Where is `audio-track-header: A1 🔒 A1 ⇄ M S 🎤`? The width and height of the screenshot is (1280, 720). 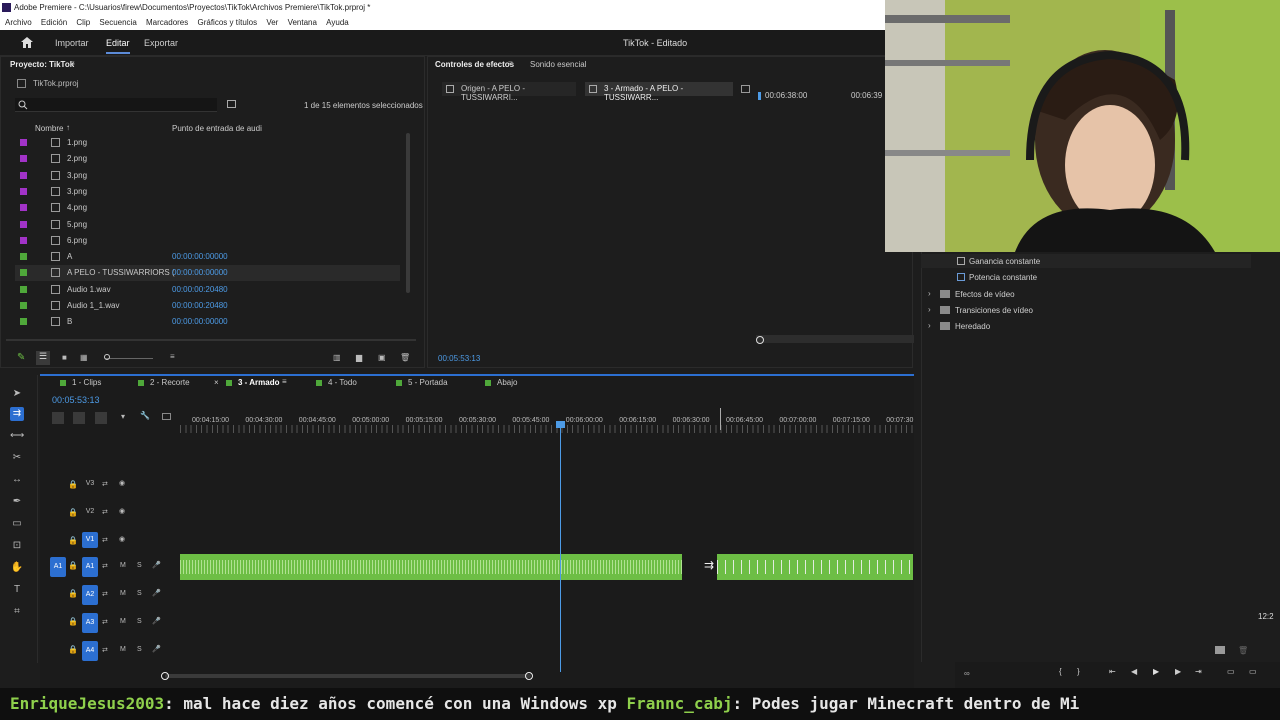
audio-track-header: A1 🔒 A1 ⇄ M S 🎤 is located at coordinates (111, 567).